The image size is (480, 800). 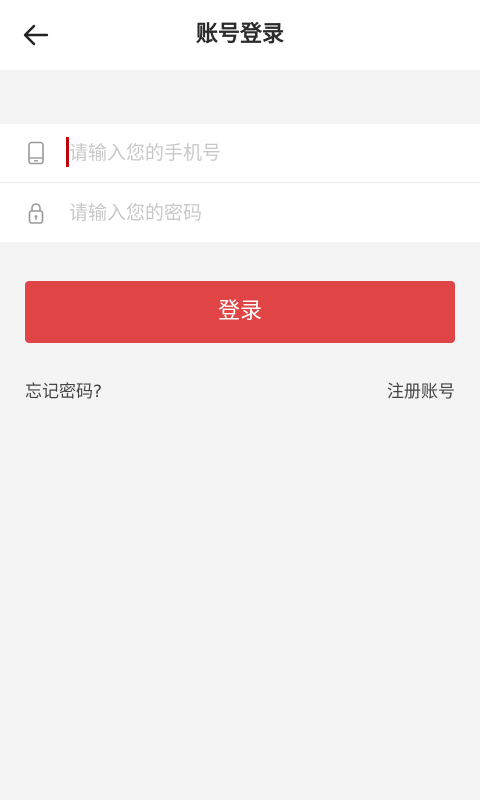 What do you see at coordinates (63, 389) in the screenshot?
I see `forgot-password-link: 忘记密码?` at bounding box center [63, 389].